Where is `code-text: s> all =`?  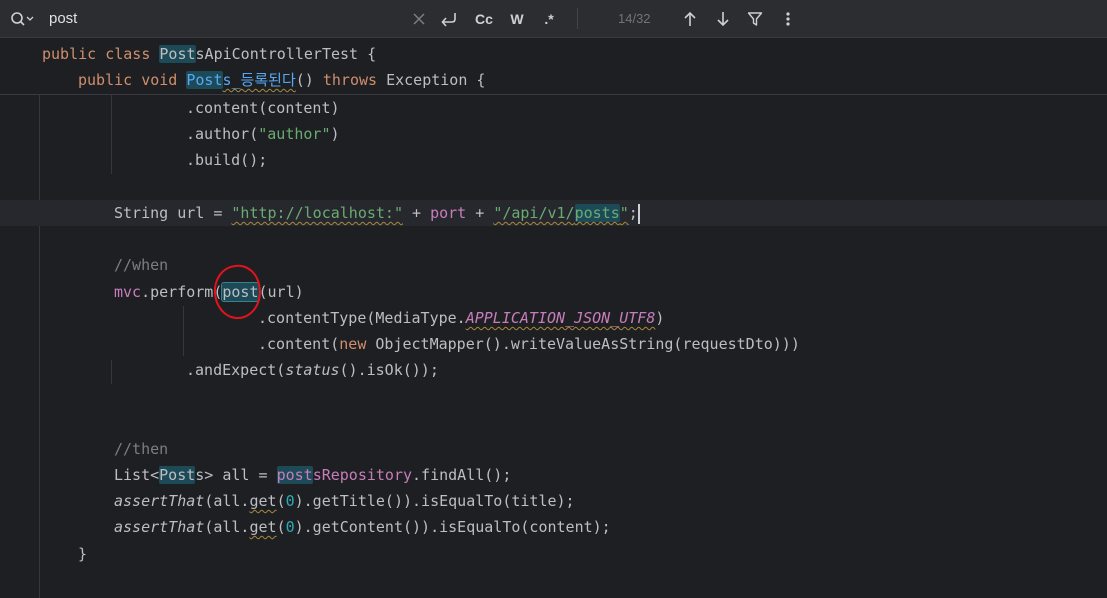 code-text: s> all = is located at coordinates (236, 475).